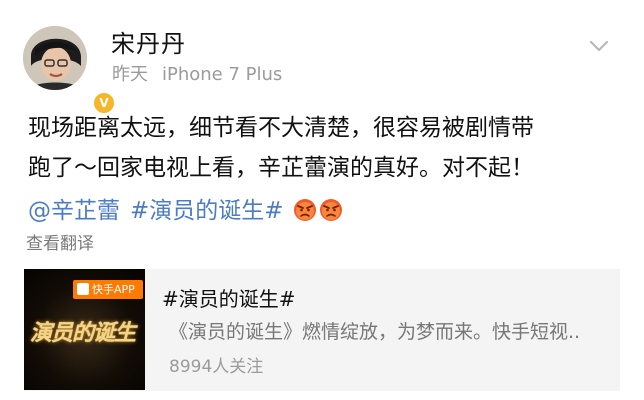  What do you see at coordinates (281, 168) in the screenshot?
I see `post-text-line: 跑了～回家电视上看，辛芷蕾演的真好。对不起！` at bounding box center [281, 168].